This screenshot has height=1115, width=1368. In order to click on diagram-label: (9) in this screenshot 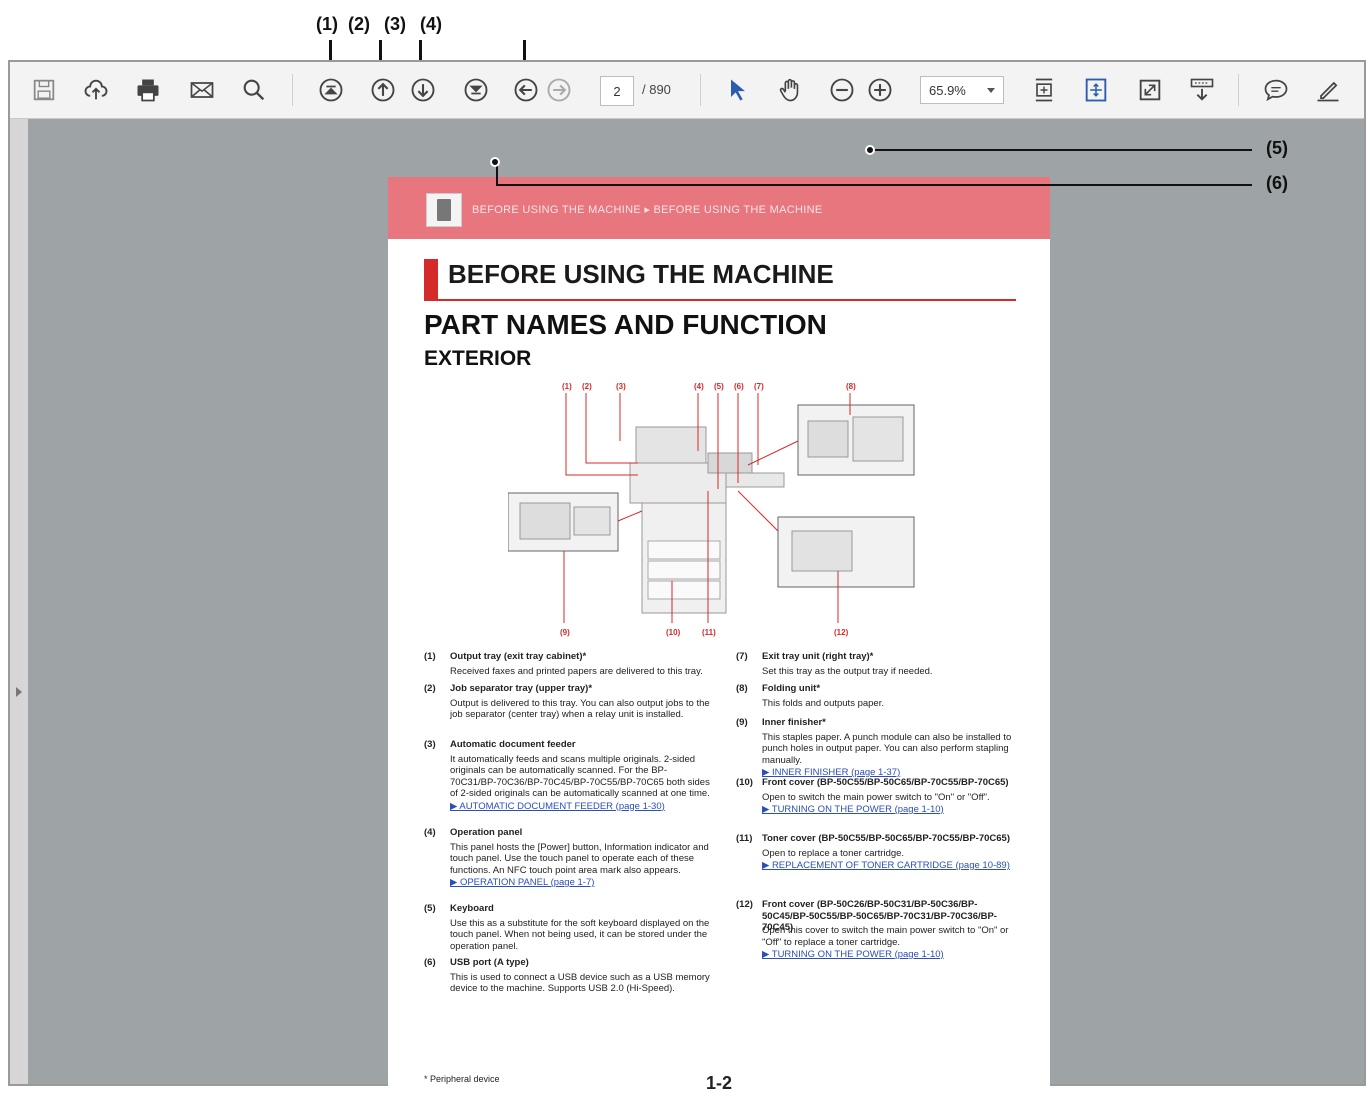, I will do `click(565, 632)`.